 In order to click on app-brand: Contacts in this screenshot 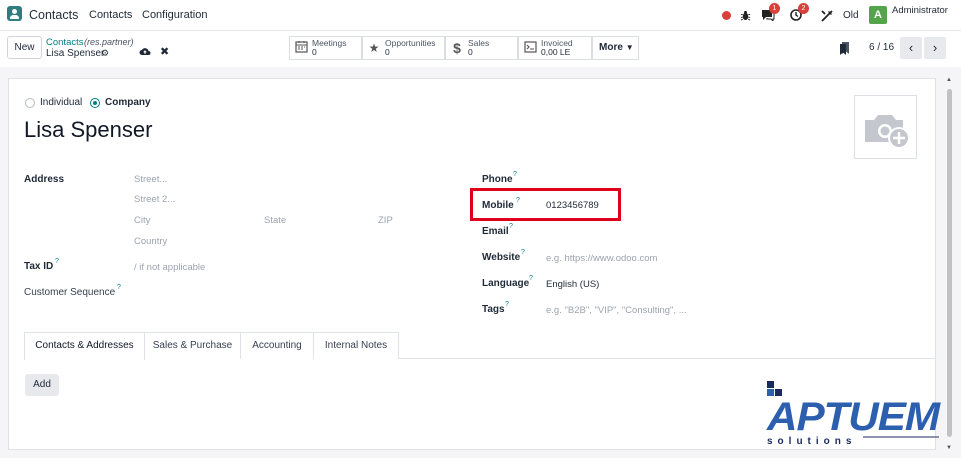, I will do `click(53, 15)`.